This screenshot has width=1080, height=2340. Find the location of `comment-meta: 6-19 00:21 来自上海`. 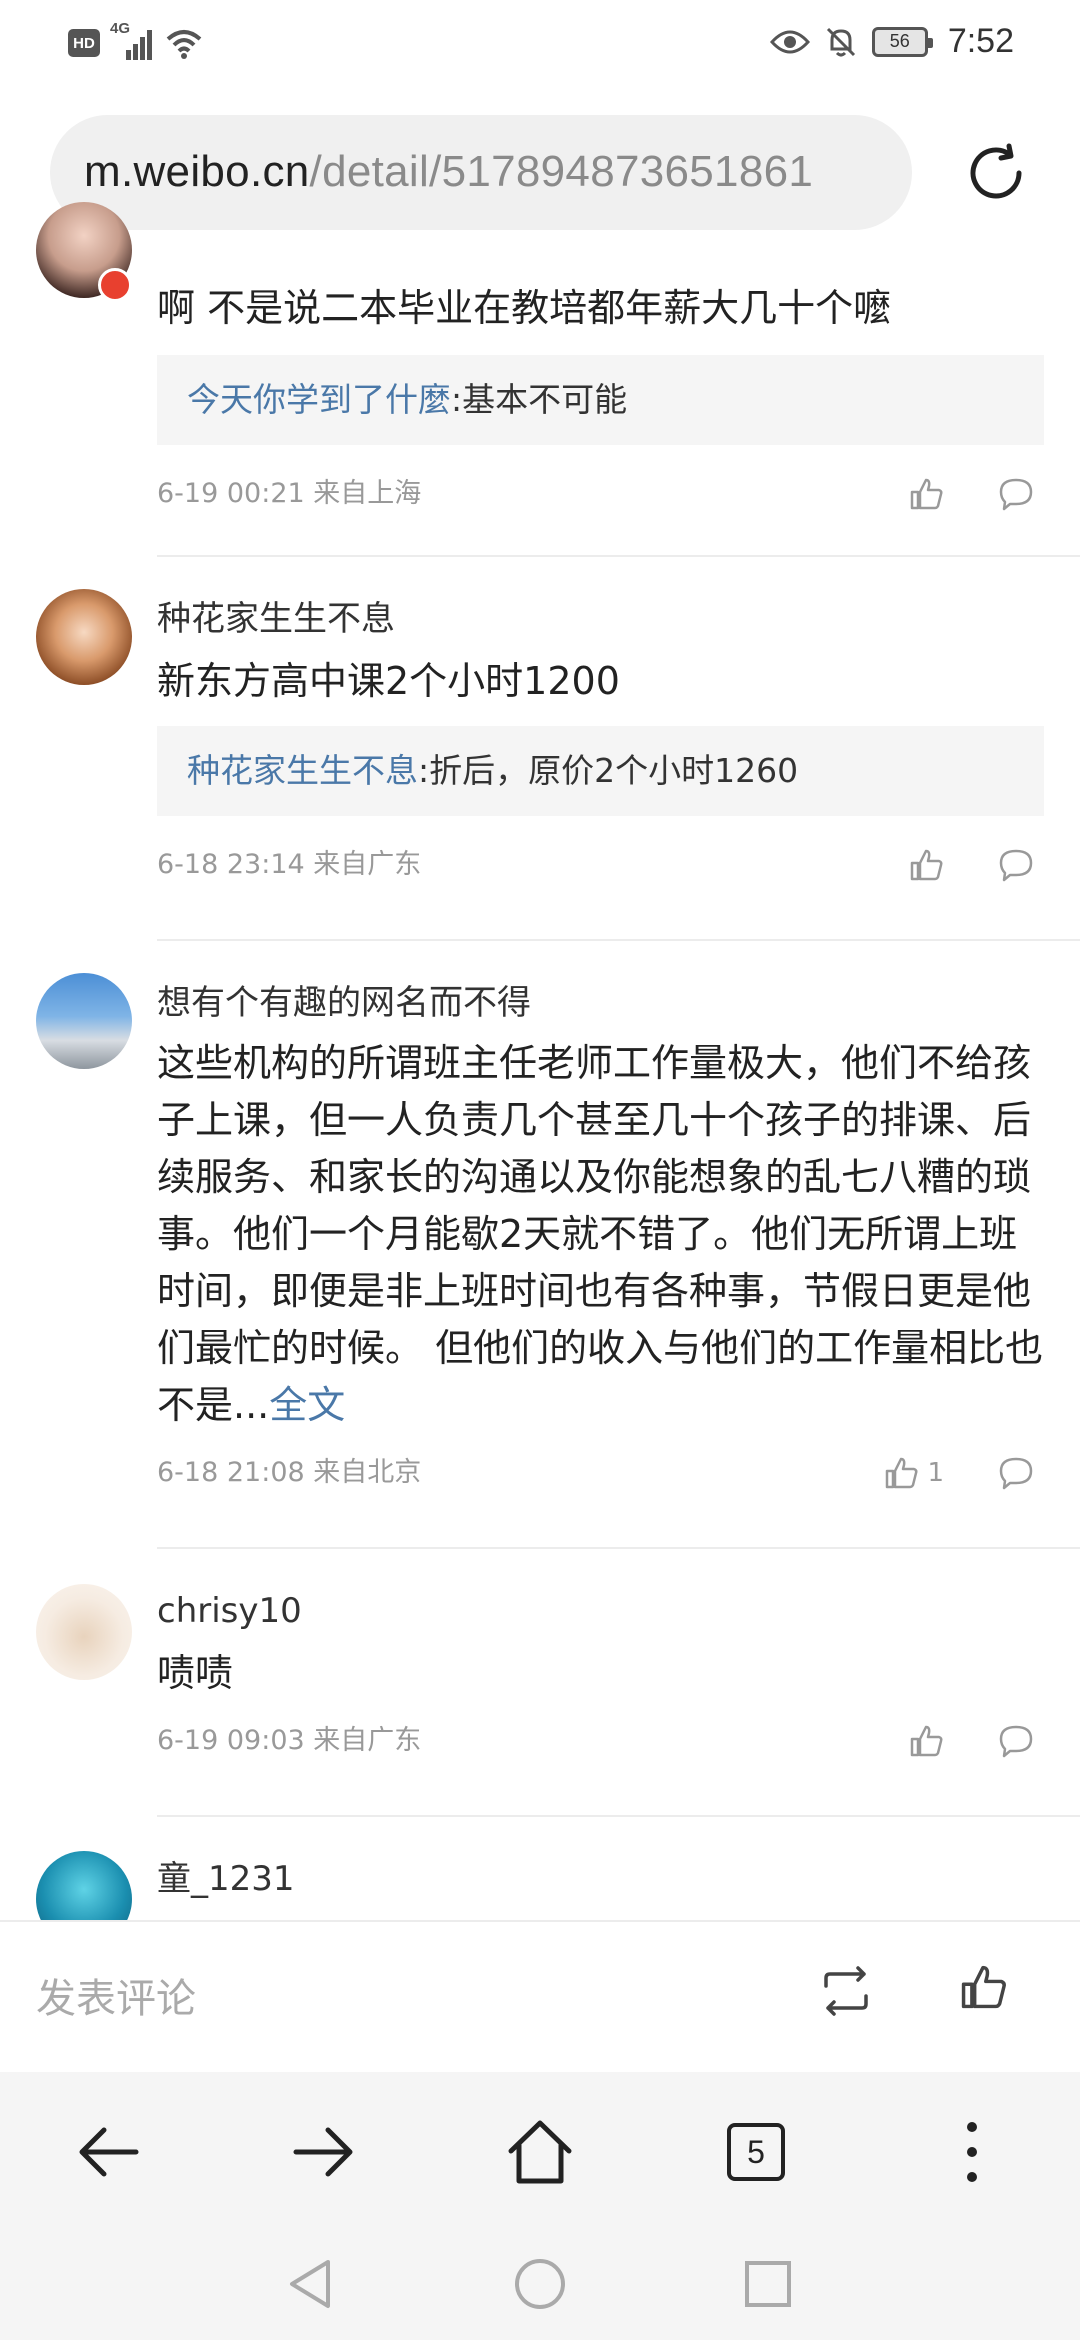

comment-meta: 6-19 00:21 来自上海 is located at coordinates (289, 493).